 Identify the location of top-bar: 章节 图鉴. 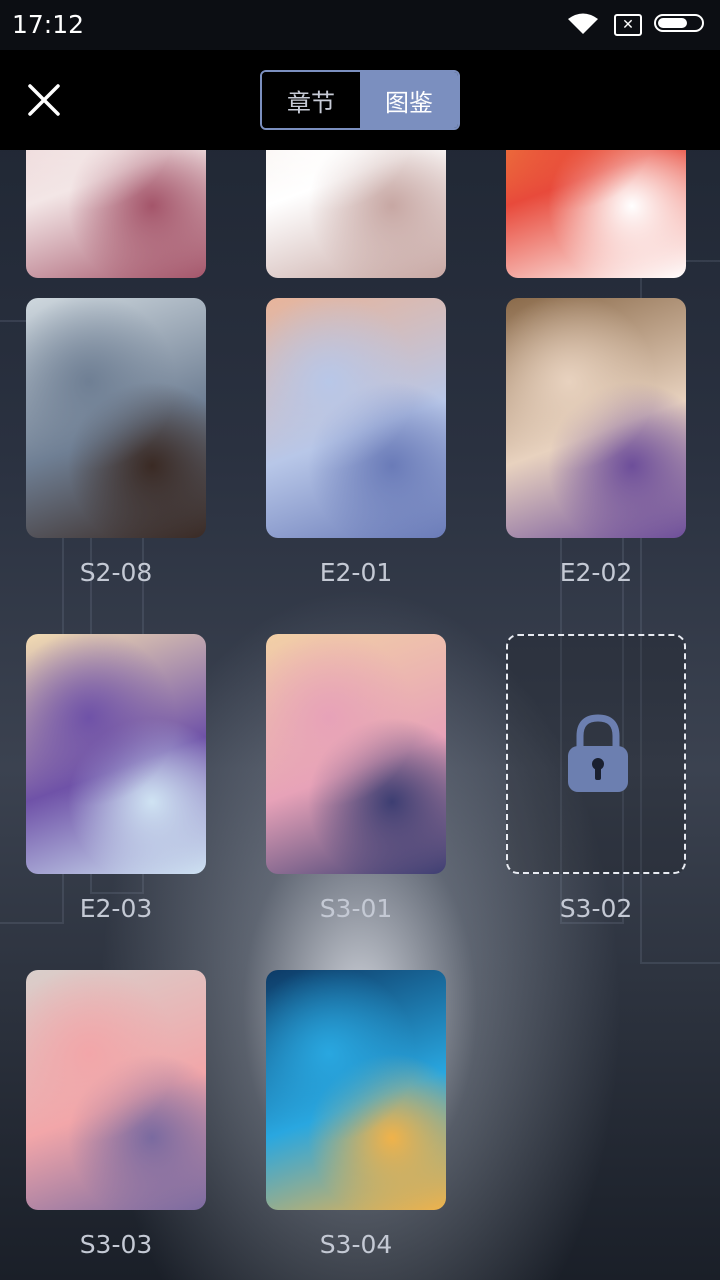
(360, 100).